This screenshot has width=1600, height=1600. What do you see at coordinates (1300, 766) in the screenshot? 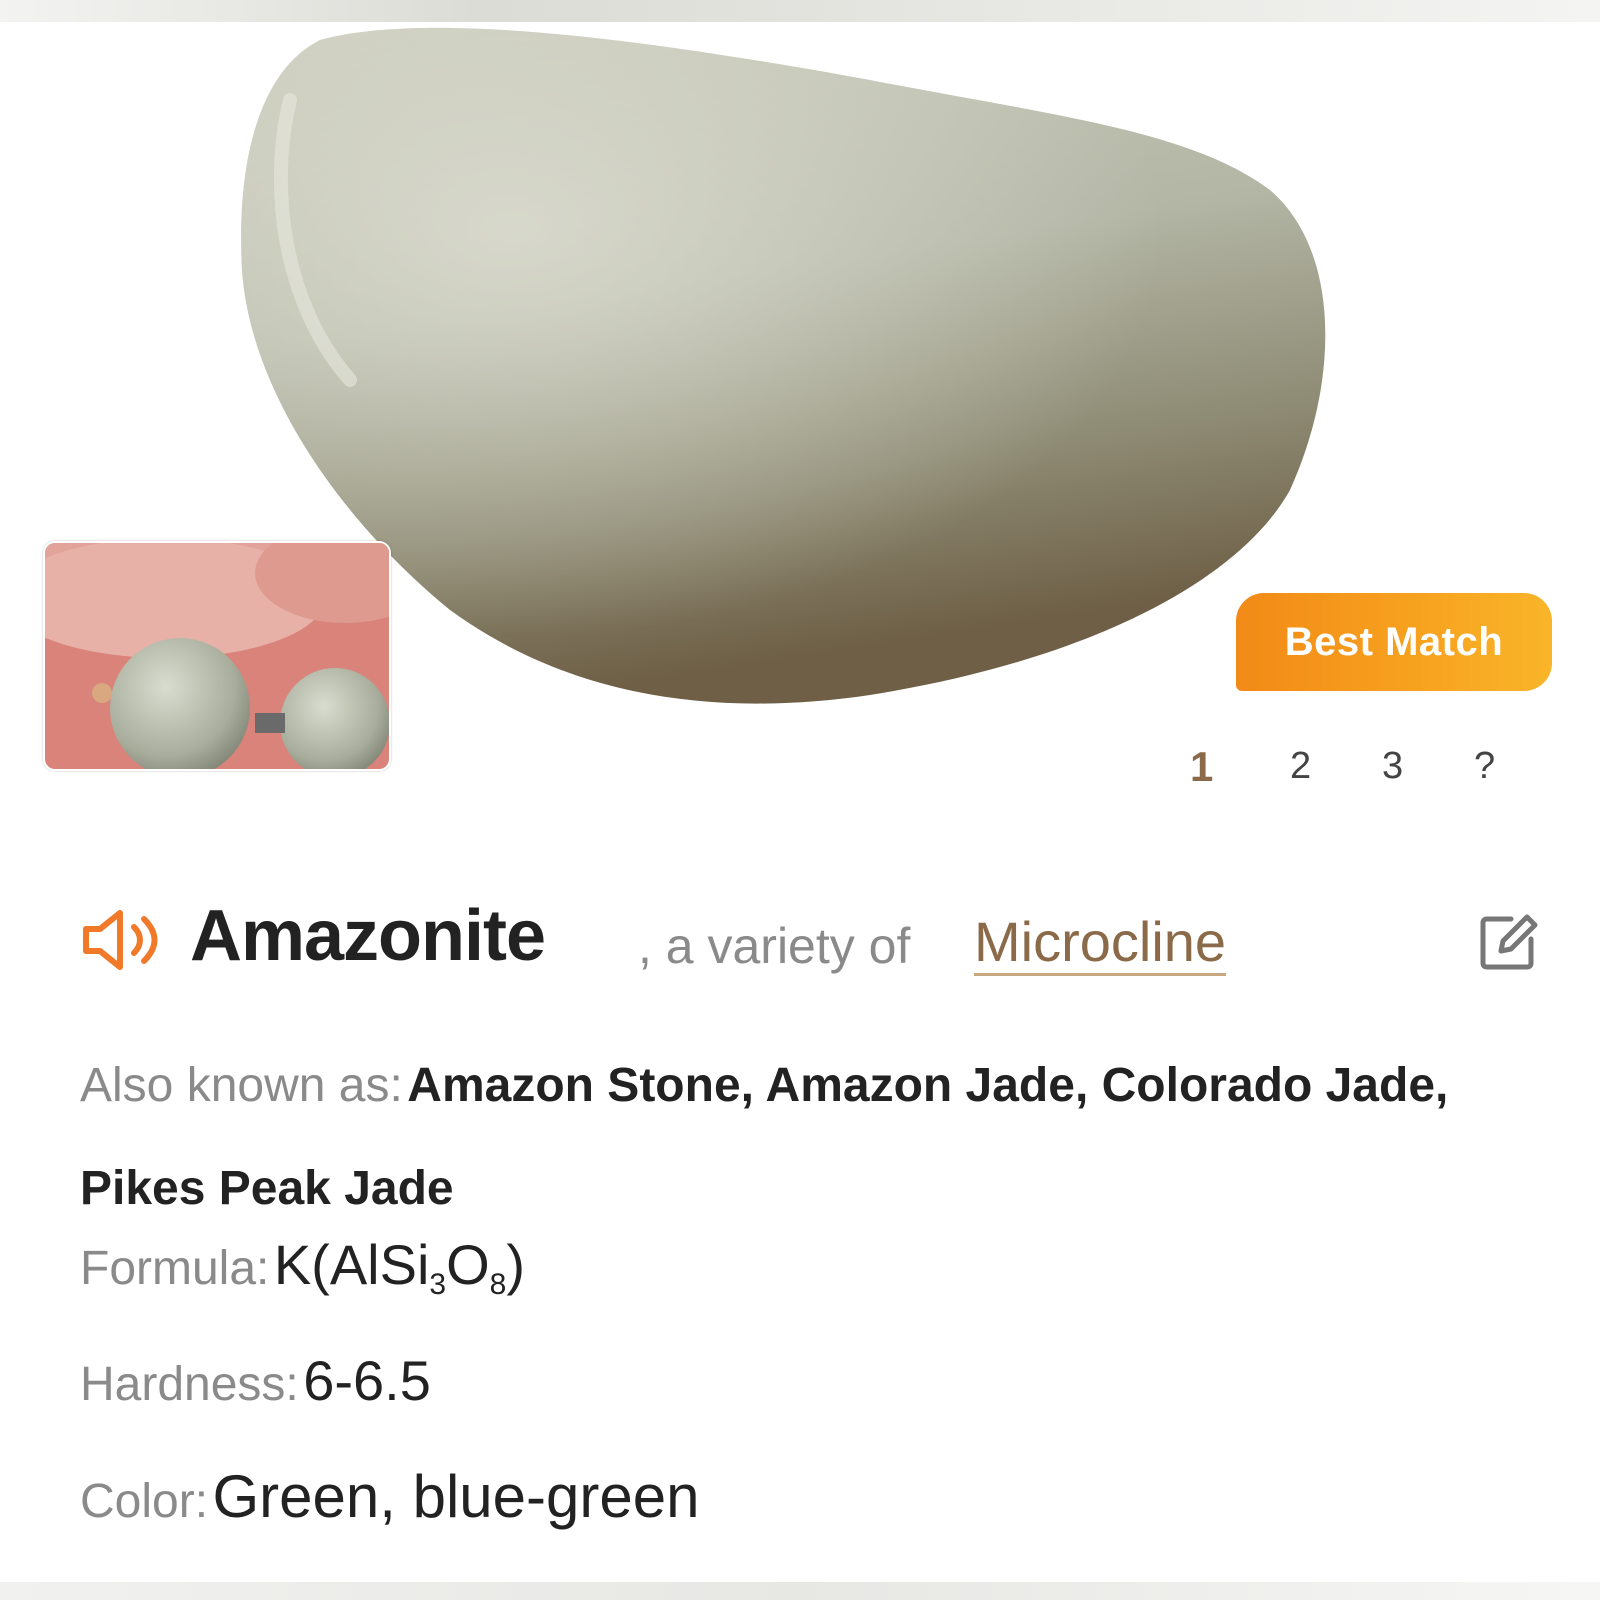
I see `pager-page-2: 2` at bounding box center [1300, 766].